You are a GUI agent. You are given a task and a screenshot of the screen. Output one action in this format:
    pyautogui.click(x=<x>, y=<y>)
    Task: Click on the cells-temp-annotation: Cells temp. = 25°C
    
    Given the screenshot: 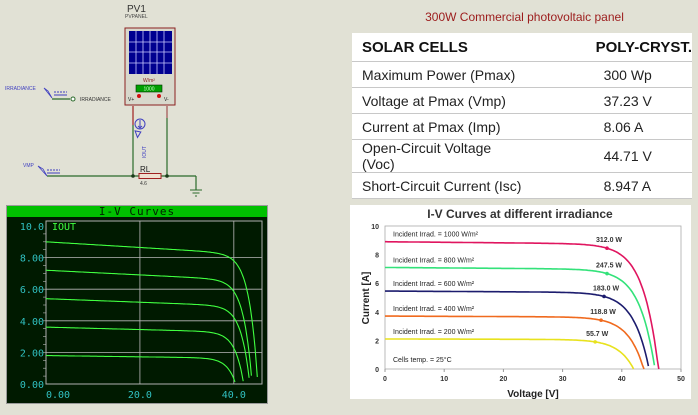 What is the action you would take?
    pyautogui.click(x=422, y=360)
    